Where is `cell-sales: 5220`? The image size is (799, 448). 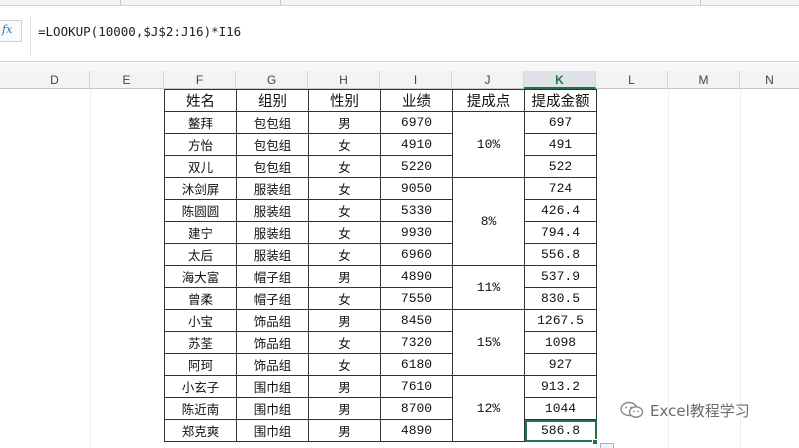 cell-sales: 5220 is located at coordinates (416, 166).